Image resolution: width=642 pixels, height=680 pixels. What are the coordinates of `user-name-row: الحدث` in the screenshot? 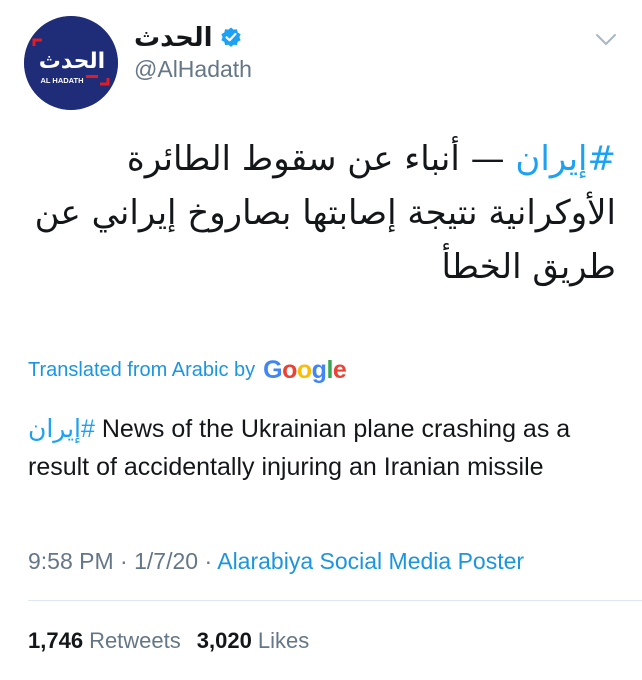 It's located at (188, 37).